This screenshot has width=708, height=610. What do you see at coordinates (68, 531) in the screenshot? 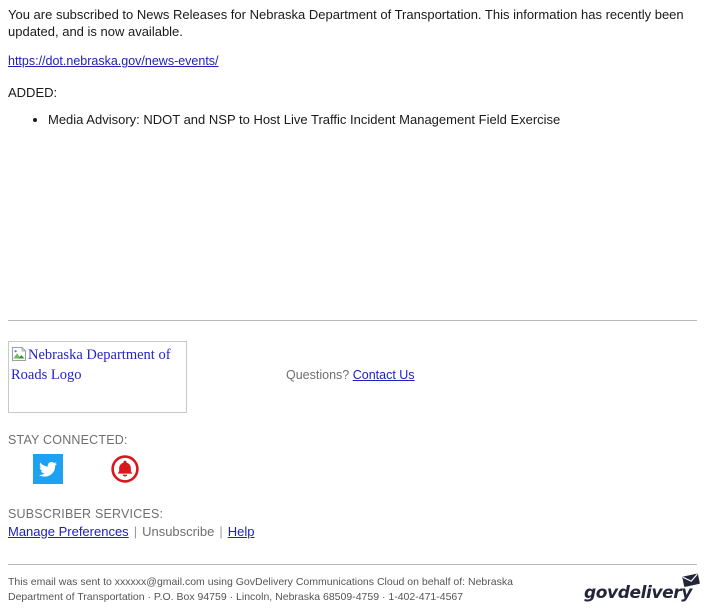
I see `manage-preferences-link: Manage Preferences` at bounding box center [68, 531].